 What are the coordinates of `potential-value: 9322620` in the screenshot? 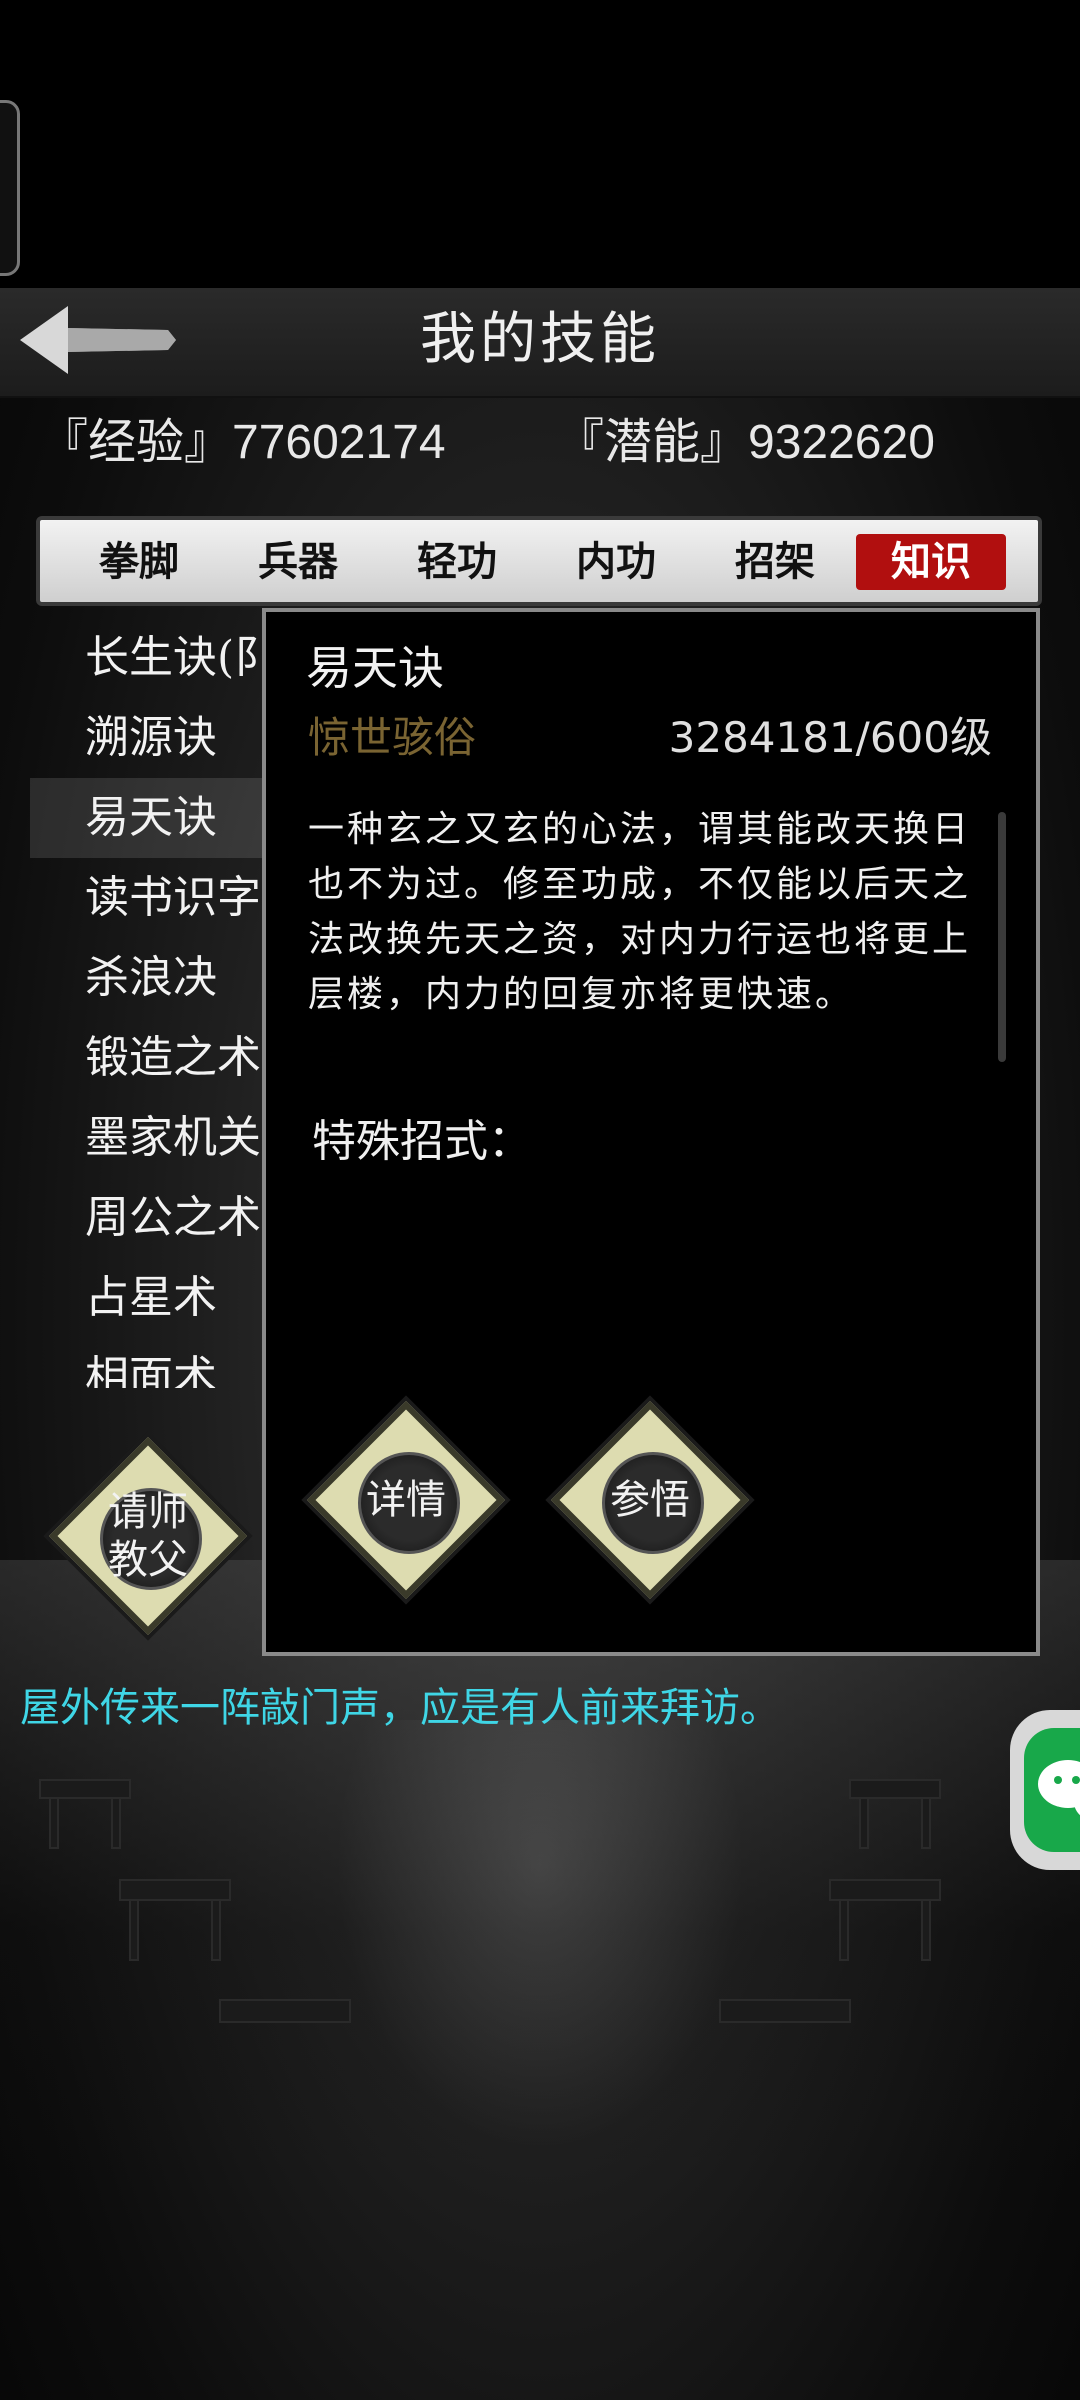 It's located at (841, 442).